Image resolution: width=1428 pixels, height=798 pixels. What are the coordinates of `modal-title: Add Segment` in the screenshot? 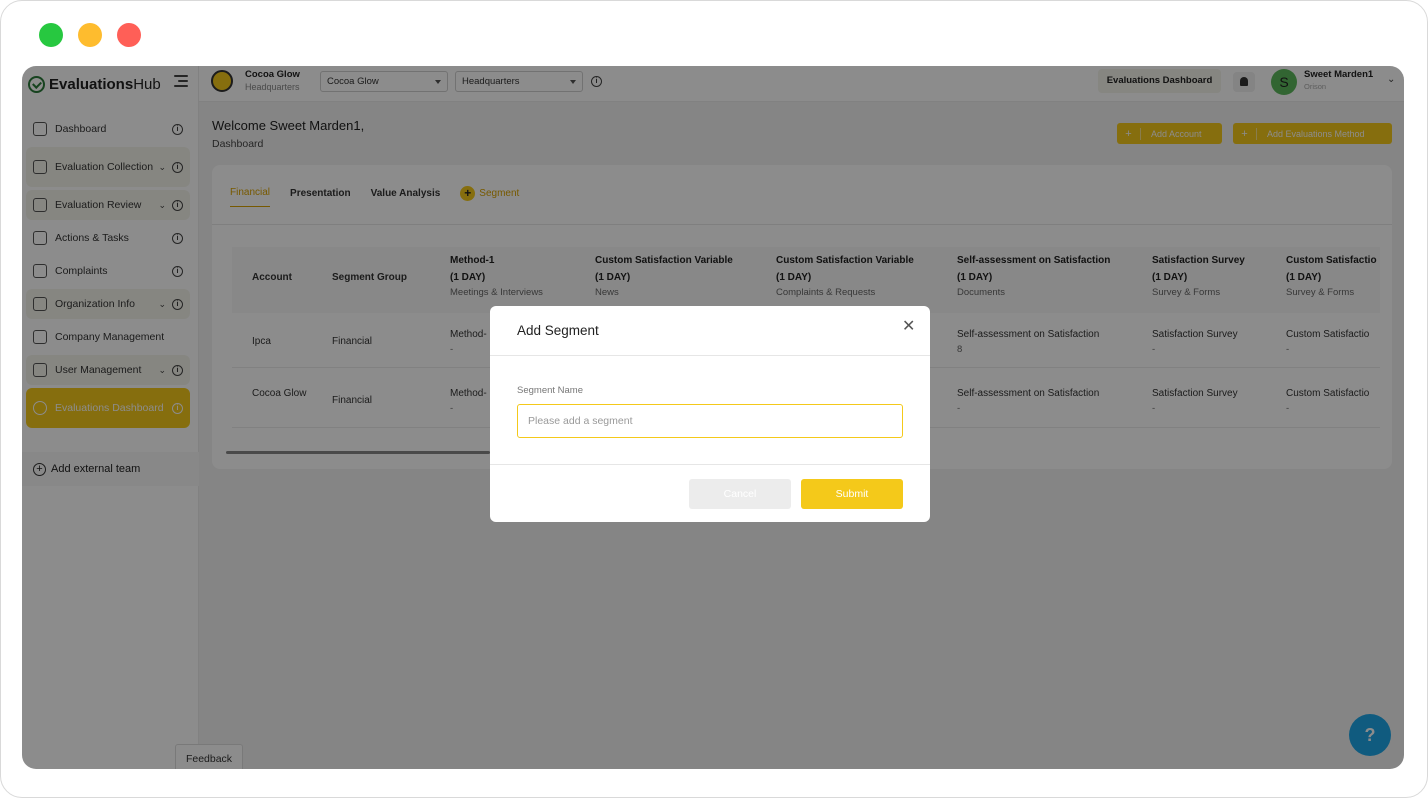 It's located at (558, 330).